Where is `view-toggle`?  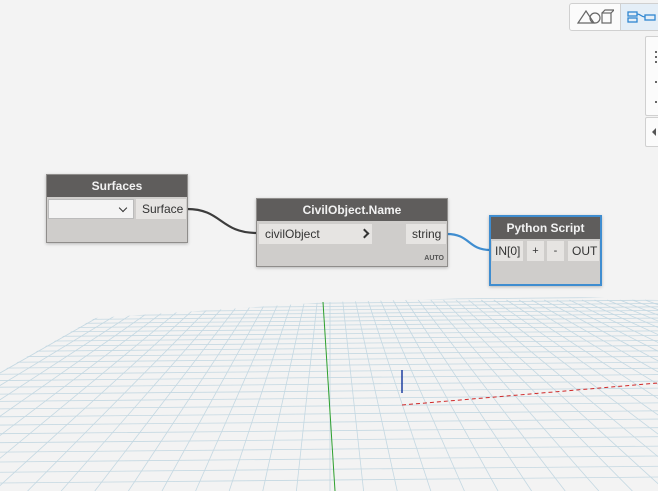 view-toggle is located at coordinates (613, 17).